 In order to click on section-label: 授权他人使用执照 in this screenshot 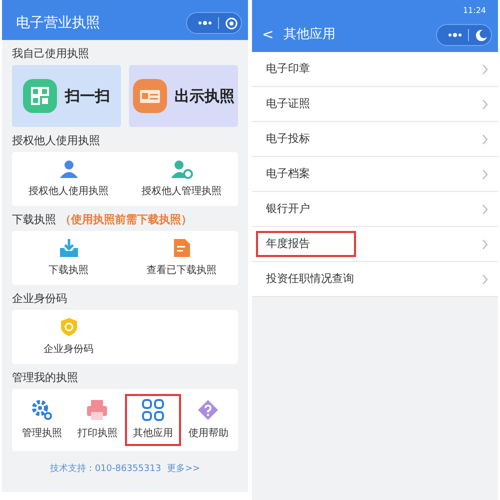, I will do `click(56, 140)`.